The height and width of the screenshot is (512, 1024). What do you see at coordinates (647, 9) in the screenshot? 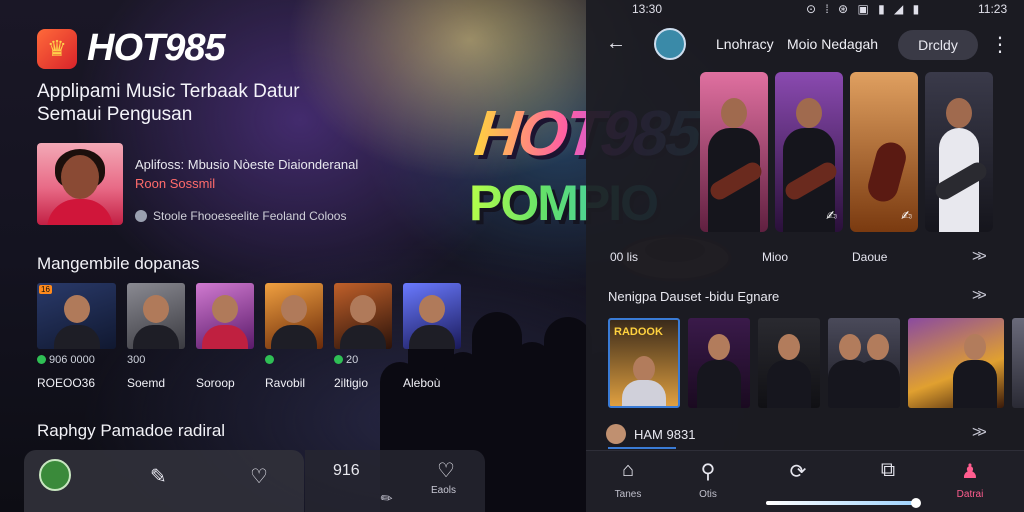
I see `status-time: 13:30` at bounding box center [647, 9].